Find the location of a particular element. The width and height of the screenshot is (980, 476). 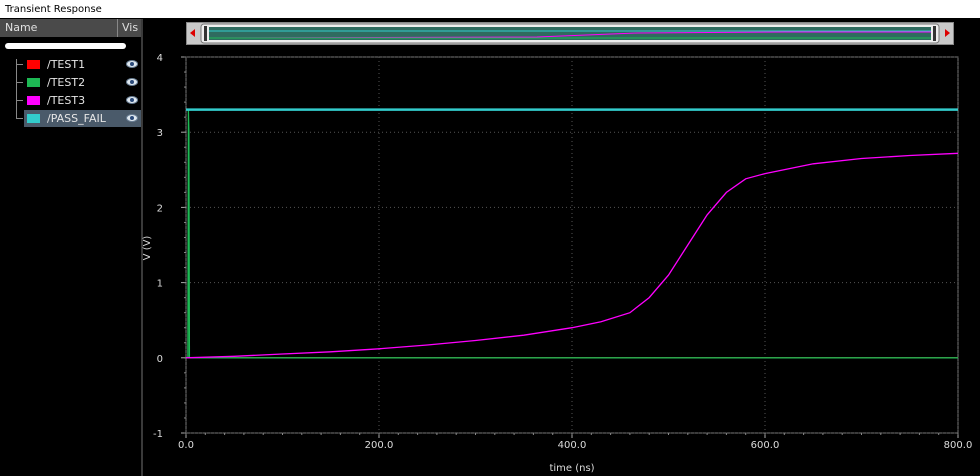

y-tick-label: 1 is located at coordinates (160, 284).